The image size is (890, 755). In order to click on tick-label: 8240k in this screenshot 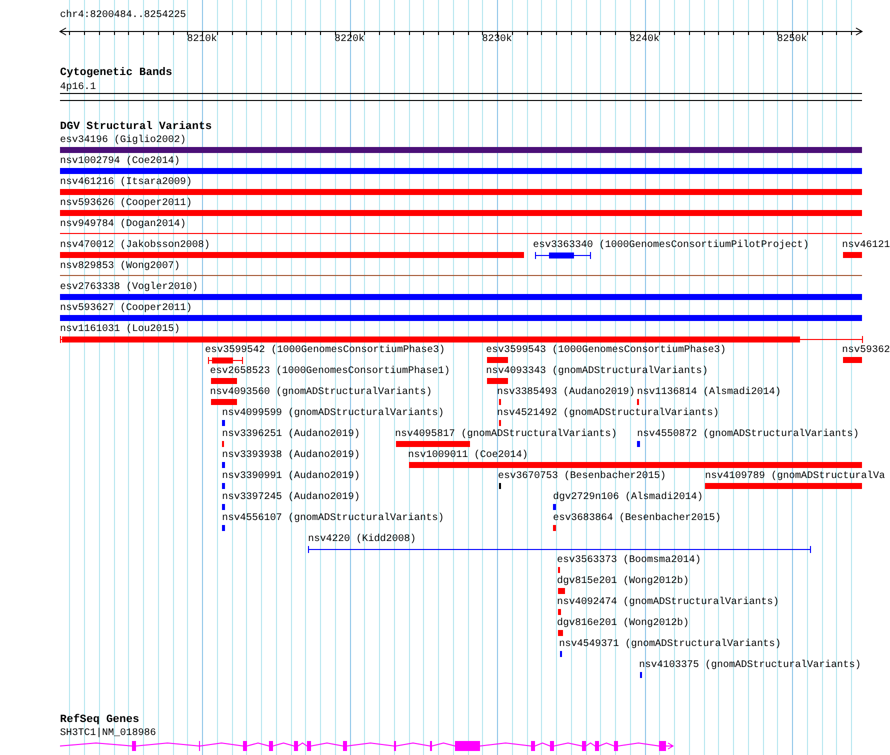, I will do `click(645, 39)`.